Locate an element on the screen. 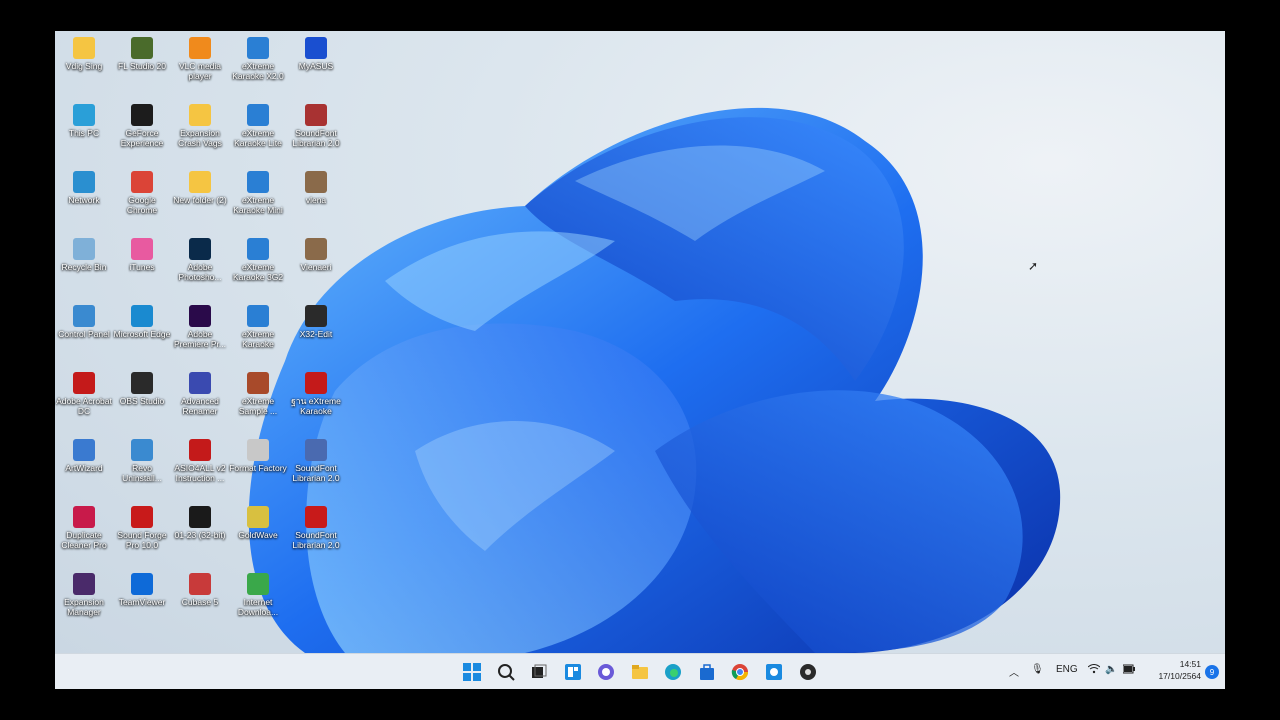  renamer-icon is located at coordinates (200, 383).